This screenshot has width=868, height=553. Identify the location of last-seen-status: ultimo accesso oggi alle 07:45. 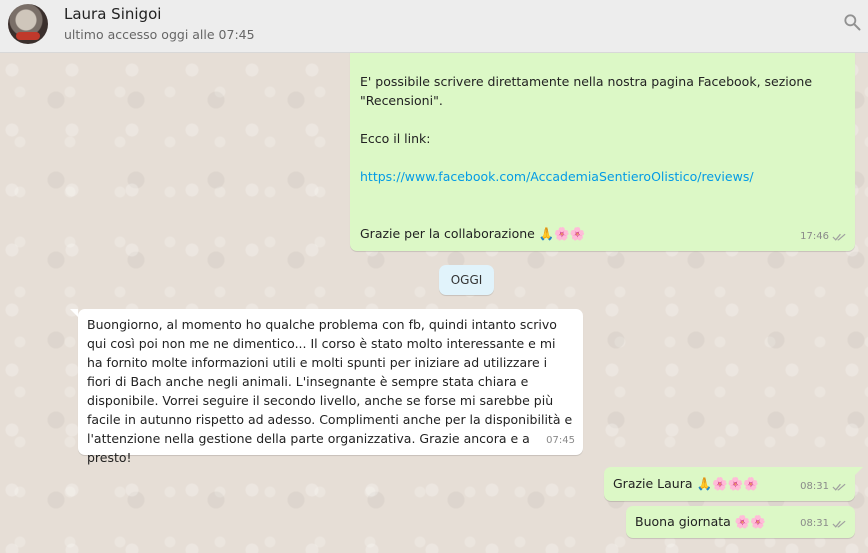
(159, 34).